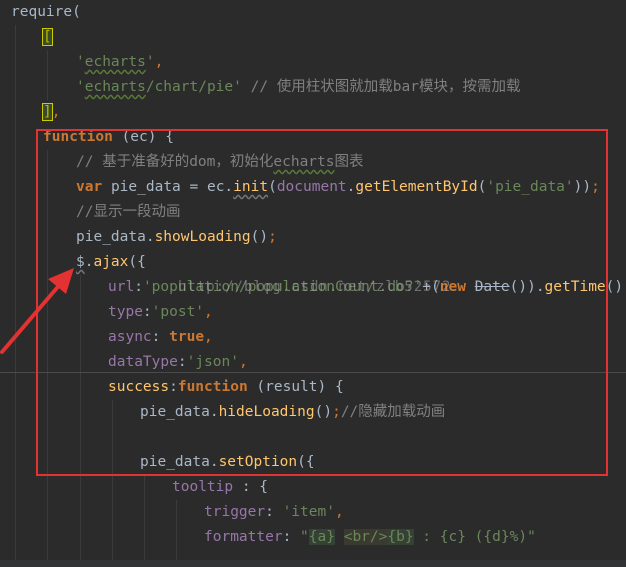 Image resolution: width=626 pixels, height=567 pixels. What do you see at coordinates (37, 311) in the screenshot?
I see `arrow-icon` at bounding box center [37, 311].